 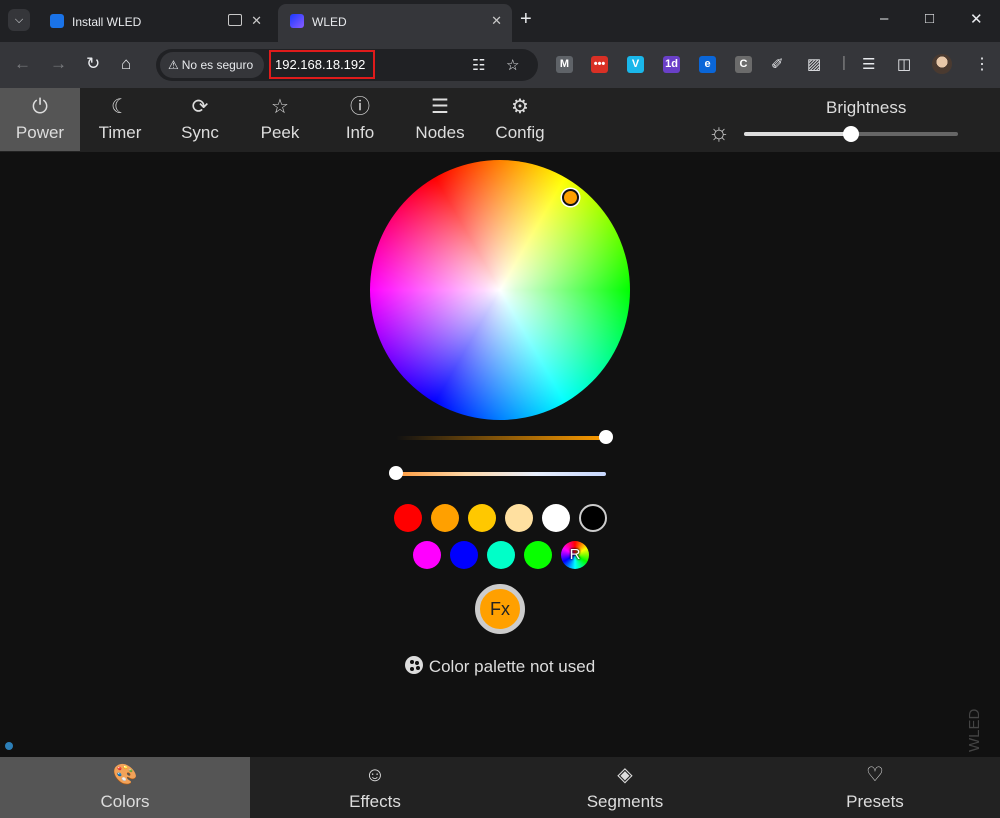 What do you see at coordinates (564, 64) in the screenshot?
I see `gmail-icon: M` at bounding box center [564, 64].